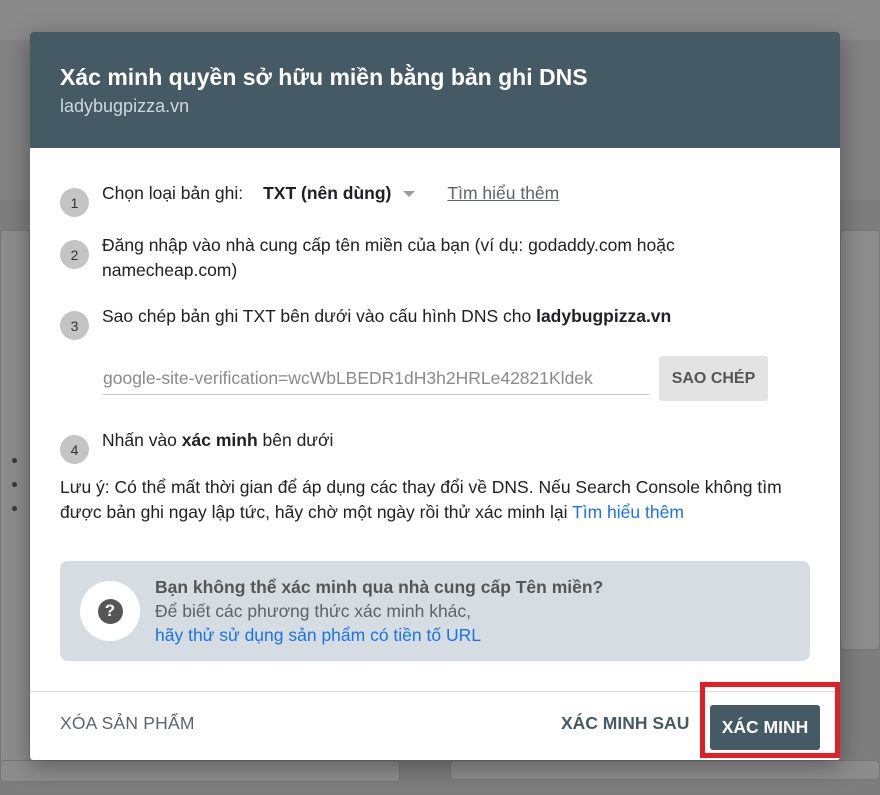 Image resolution: width=880 pixels, height=795 pixels. I want to click on dialog-subtitle-domain: ladybugpizza.vn, so click(125, 106).